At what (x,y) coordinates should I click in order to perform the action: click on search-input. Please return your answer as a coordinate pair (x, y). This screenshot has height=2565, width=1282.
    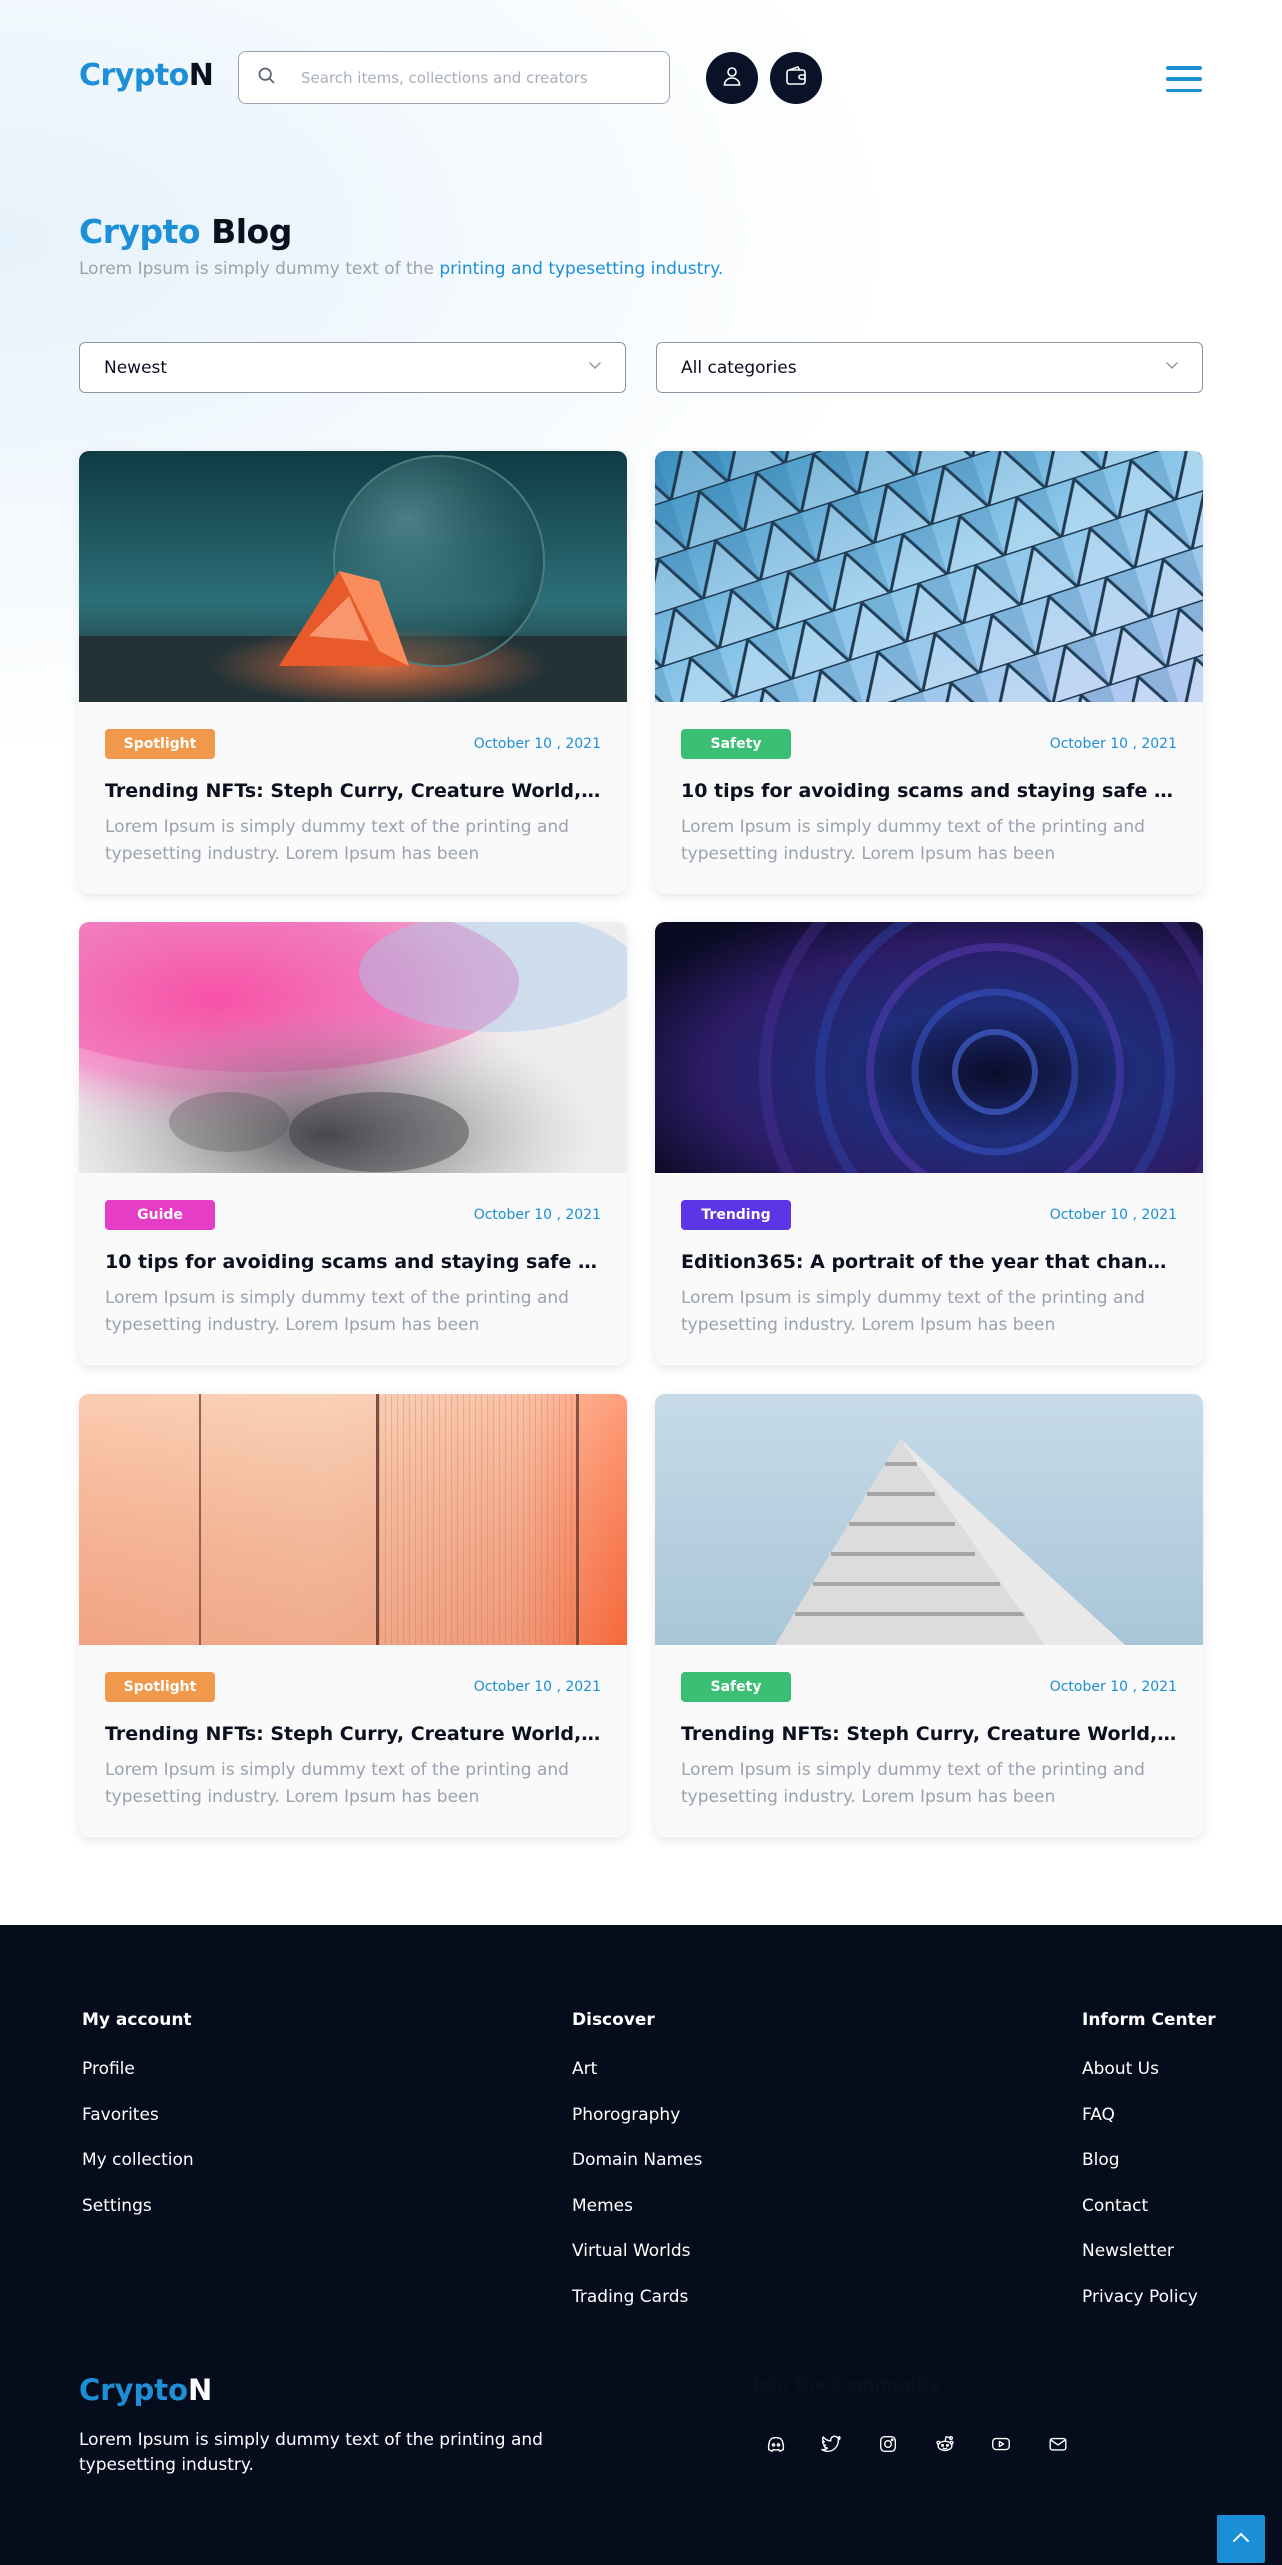
    Looking at the image, I should click on (471, 77).